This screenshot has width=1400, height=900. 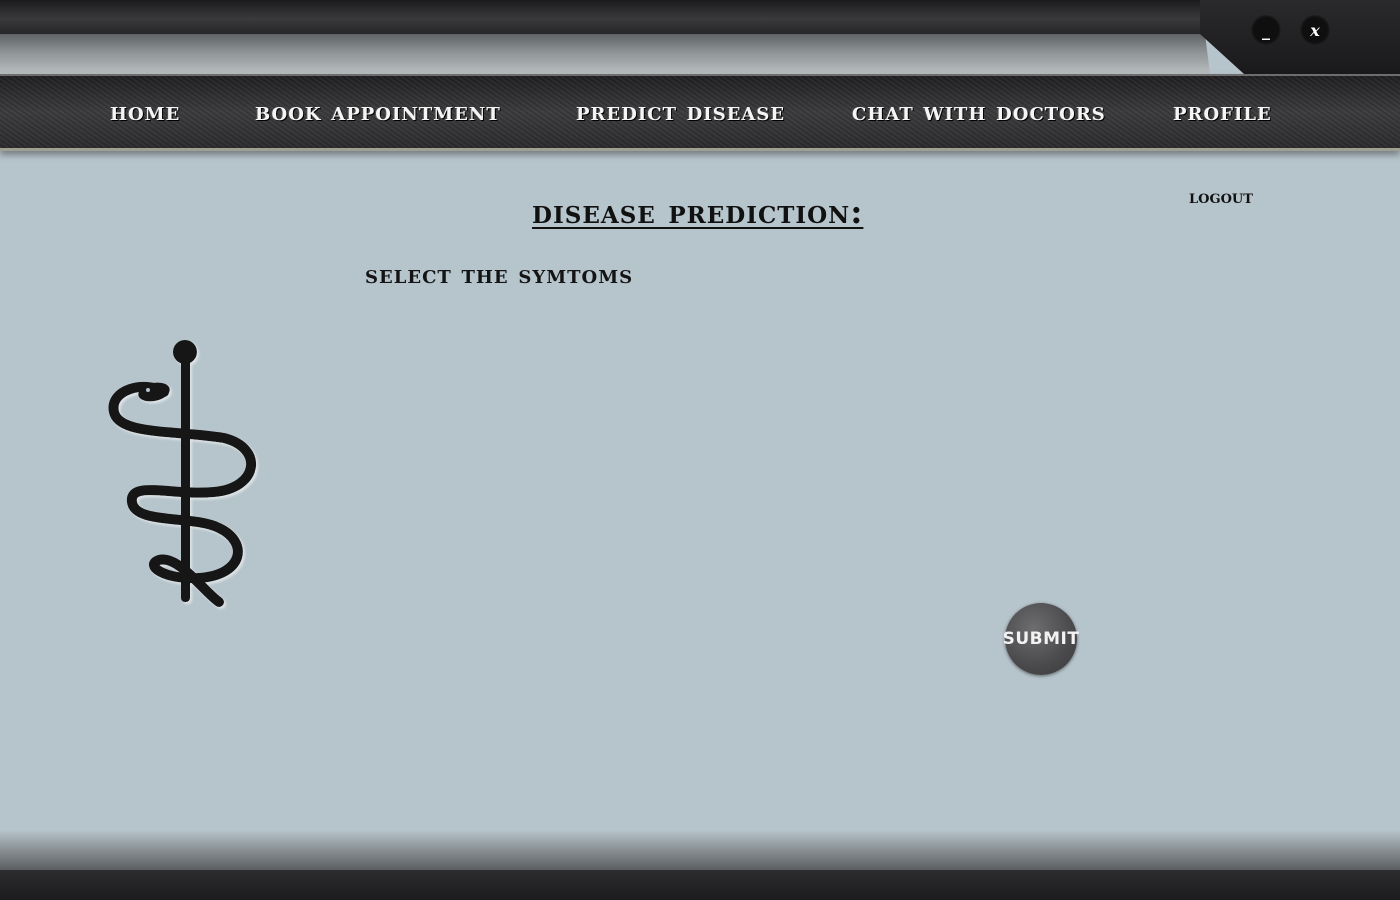 I want to click on bottom-bar, so click(x=700, y=885).